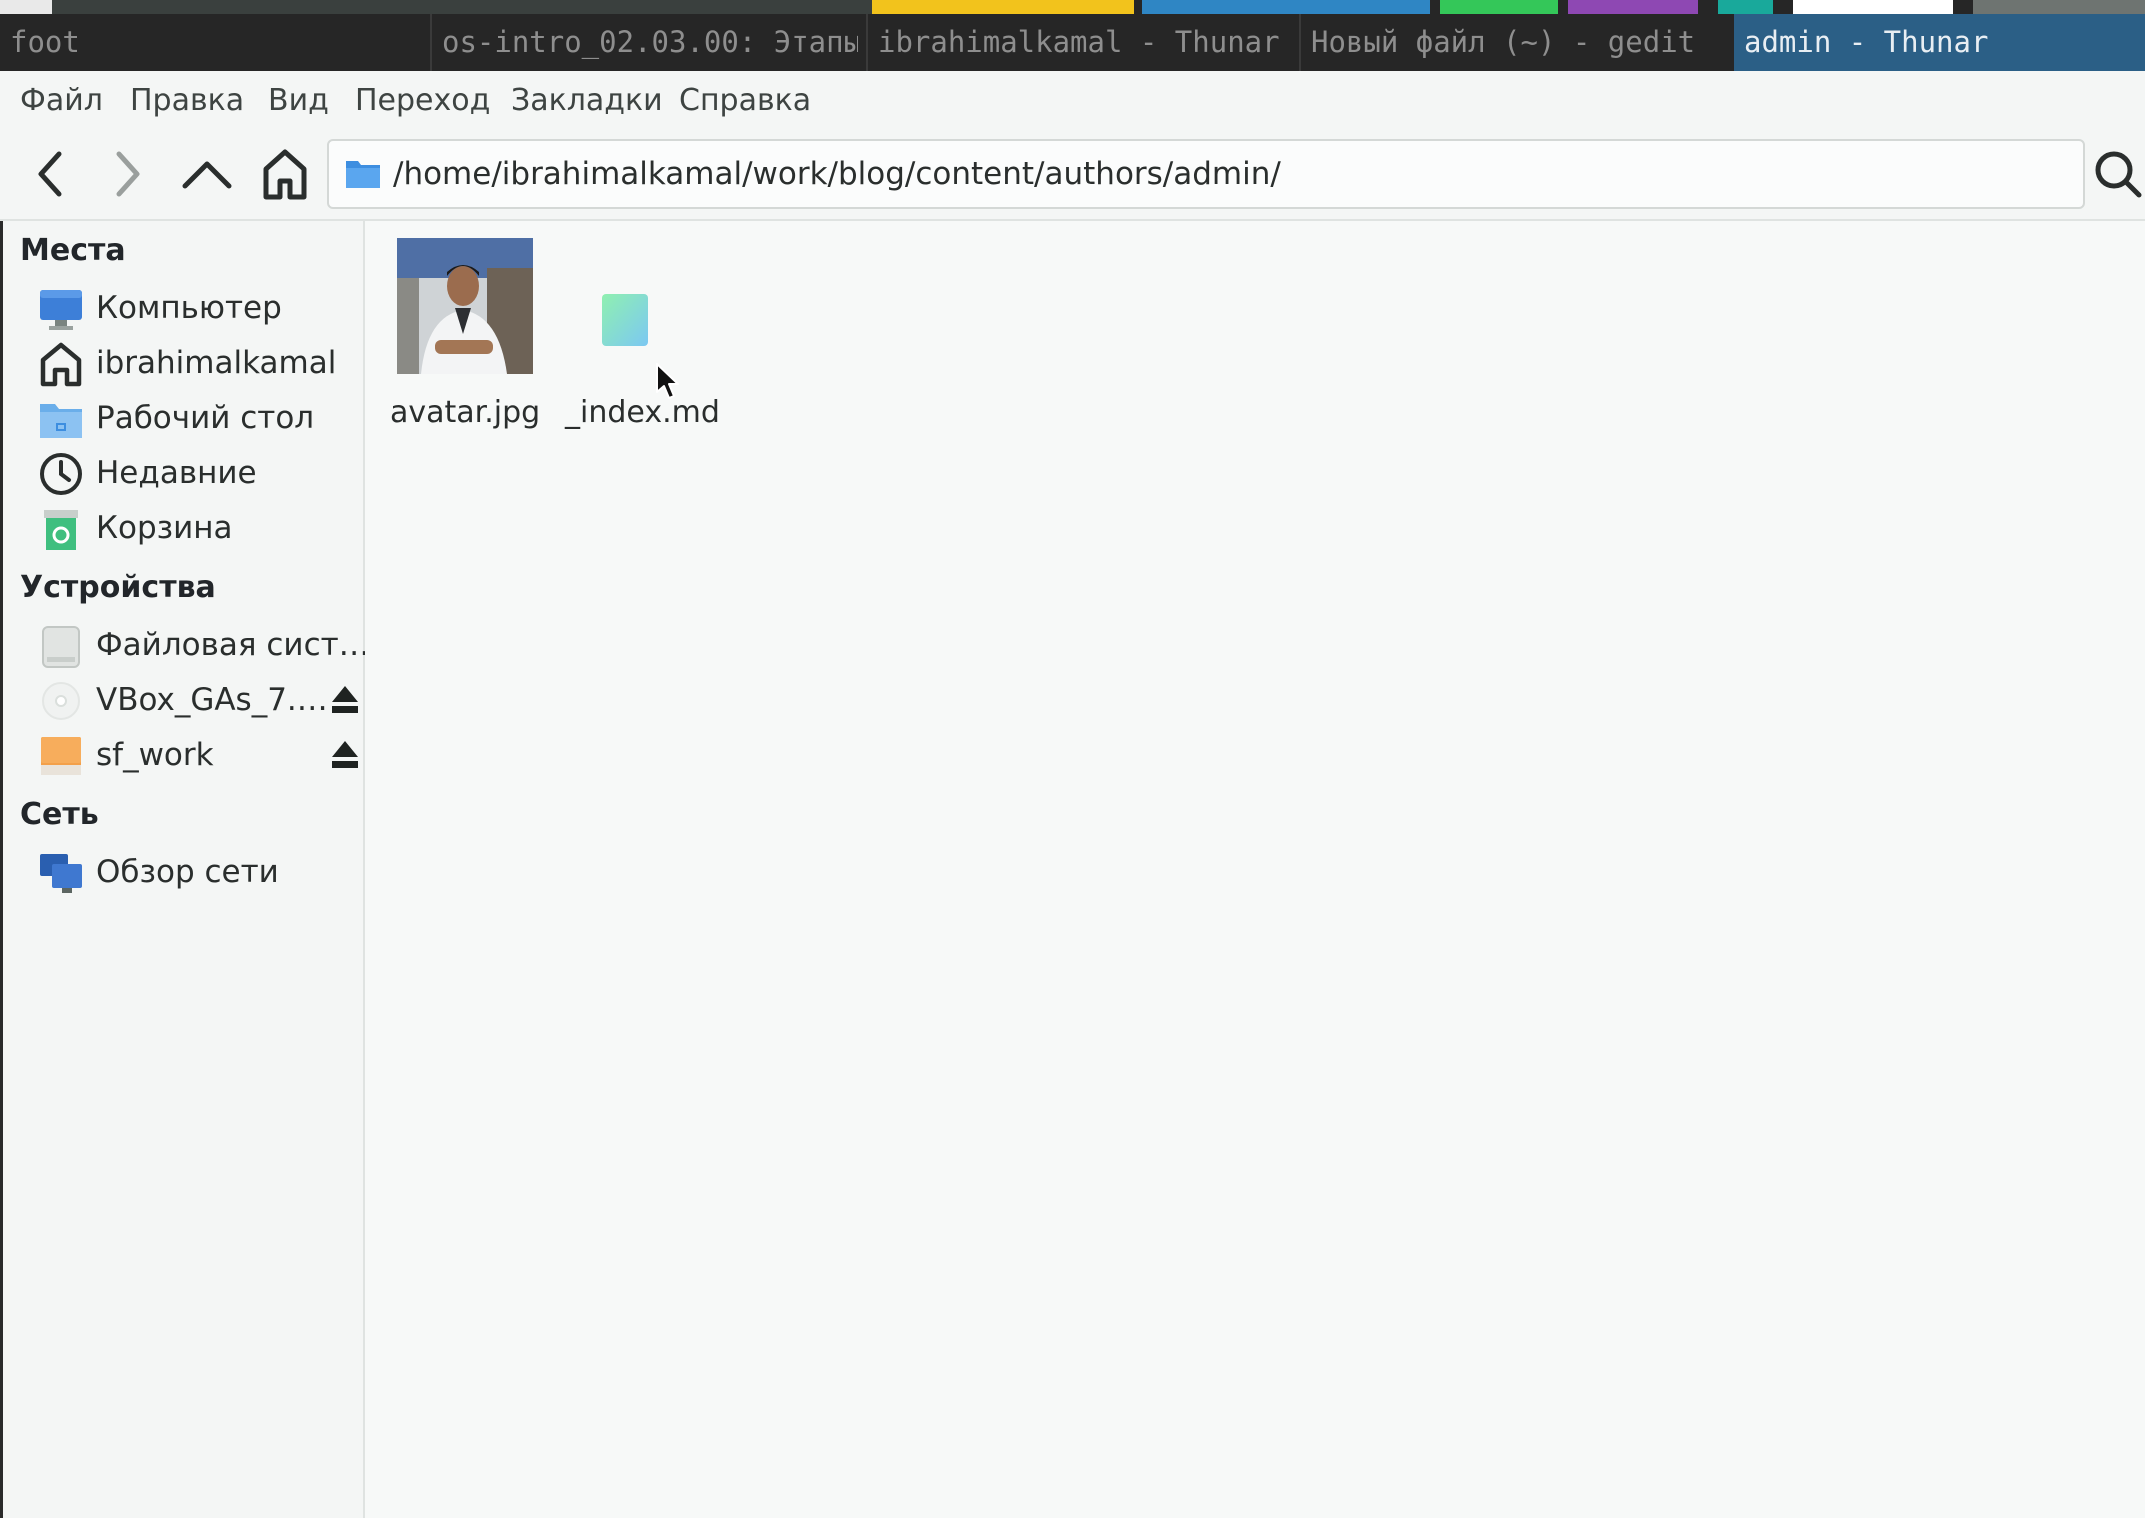 The image size is (2145, 1518). I want to click on file-name: _index.md, so click(642, 412).